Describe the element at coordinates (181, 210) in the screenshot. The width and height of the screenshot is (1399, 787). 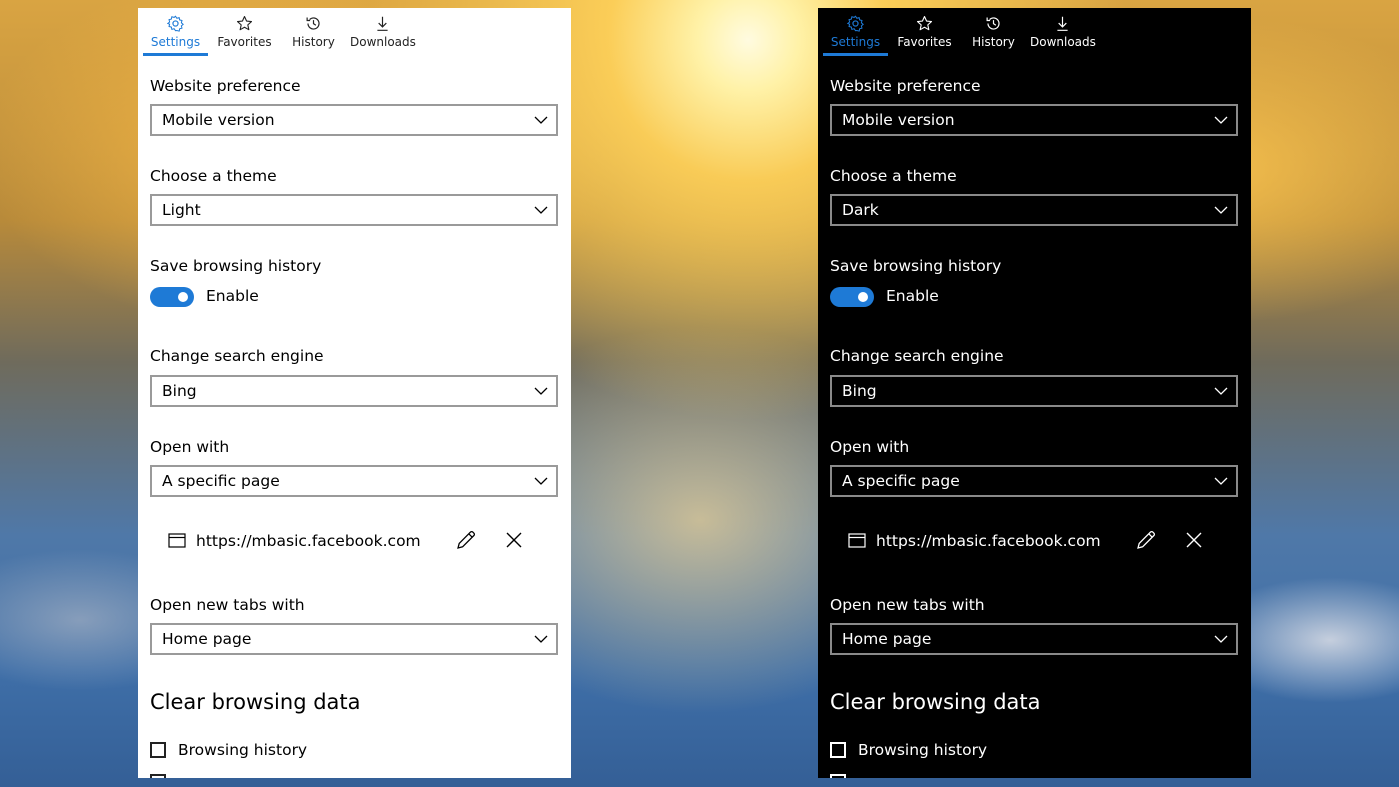
I see `dropdown-value: Light` at that location.